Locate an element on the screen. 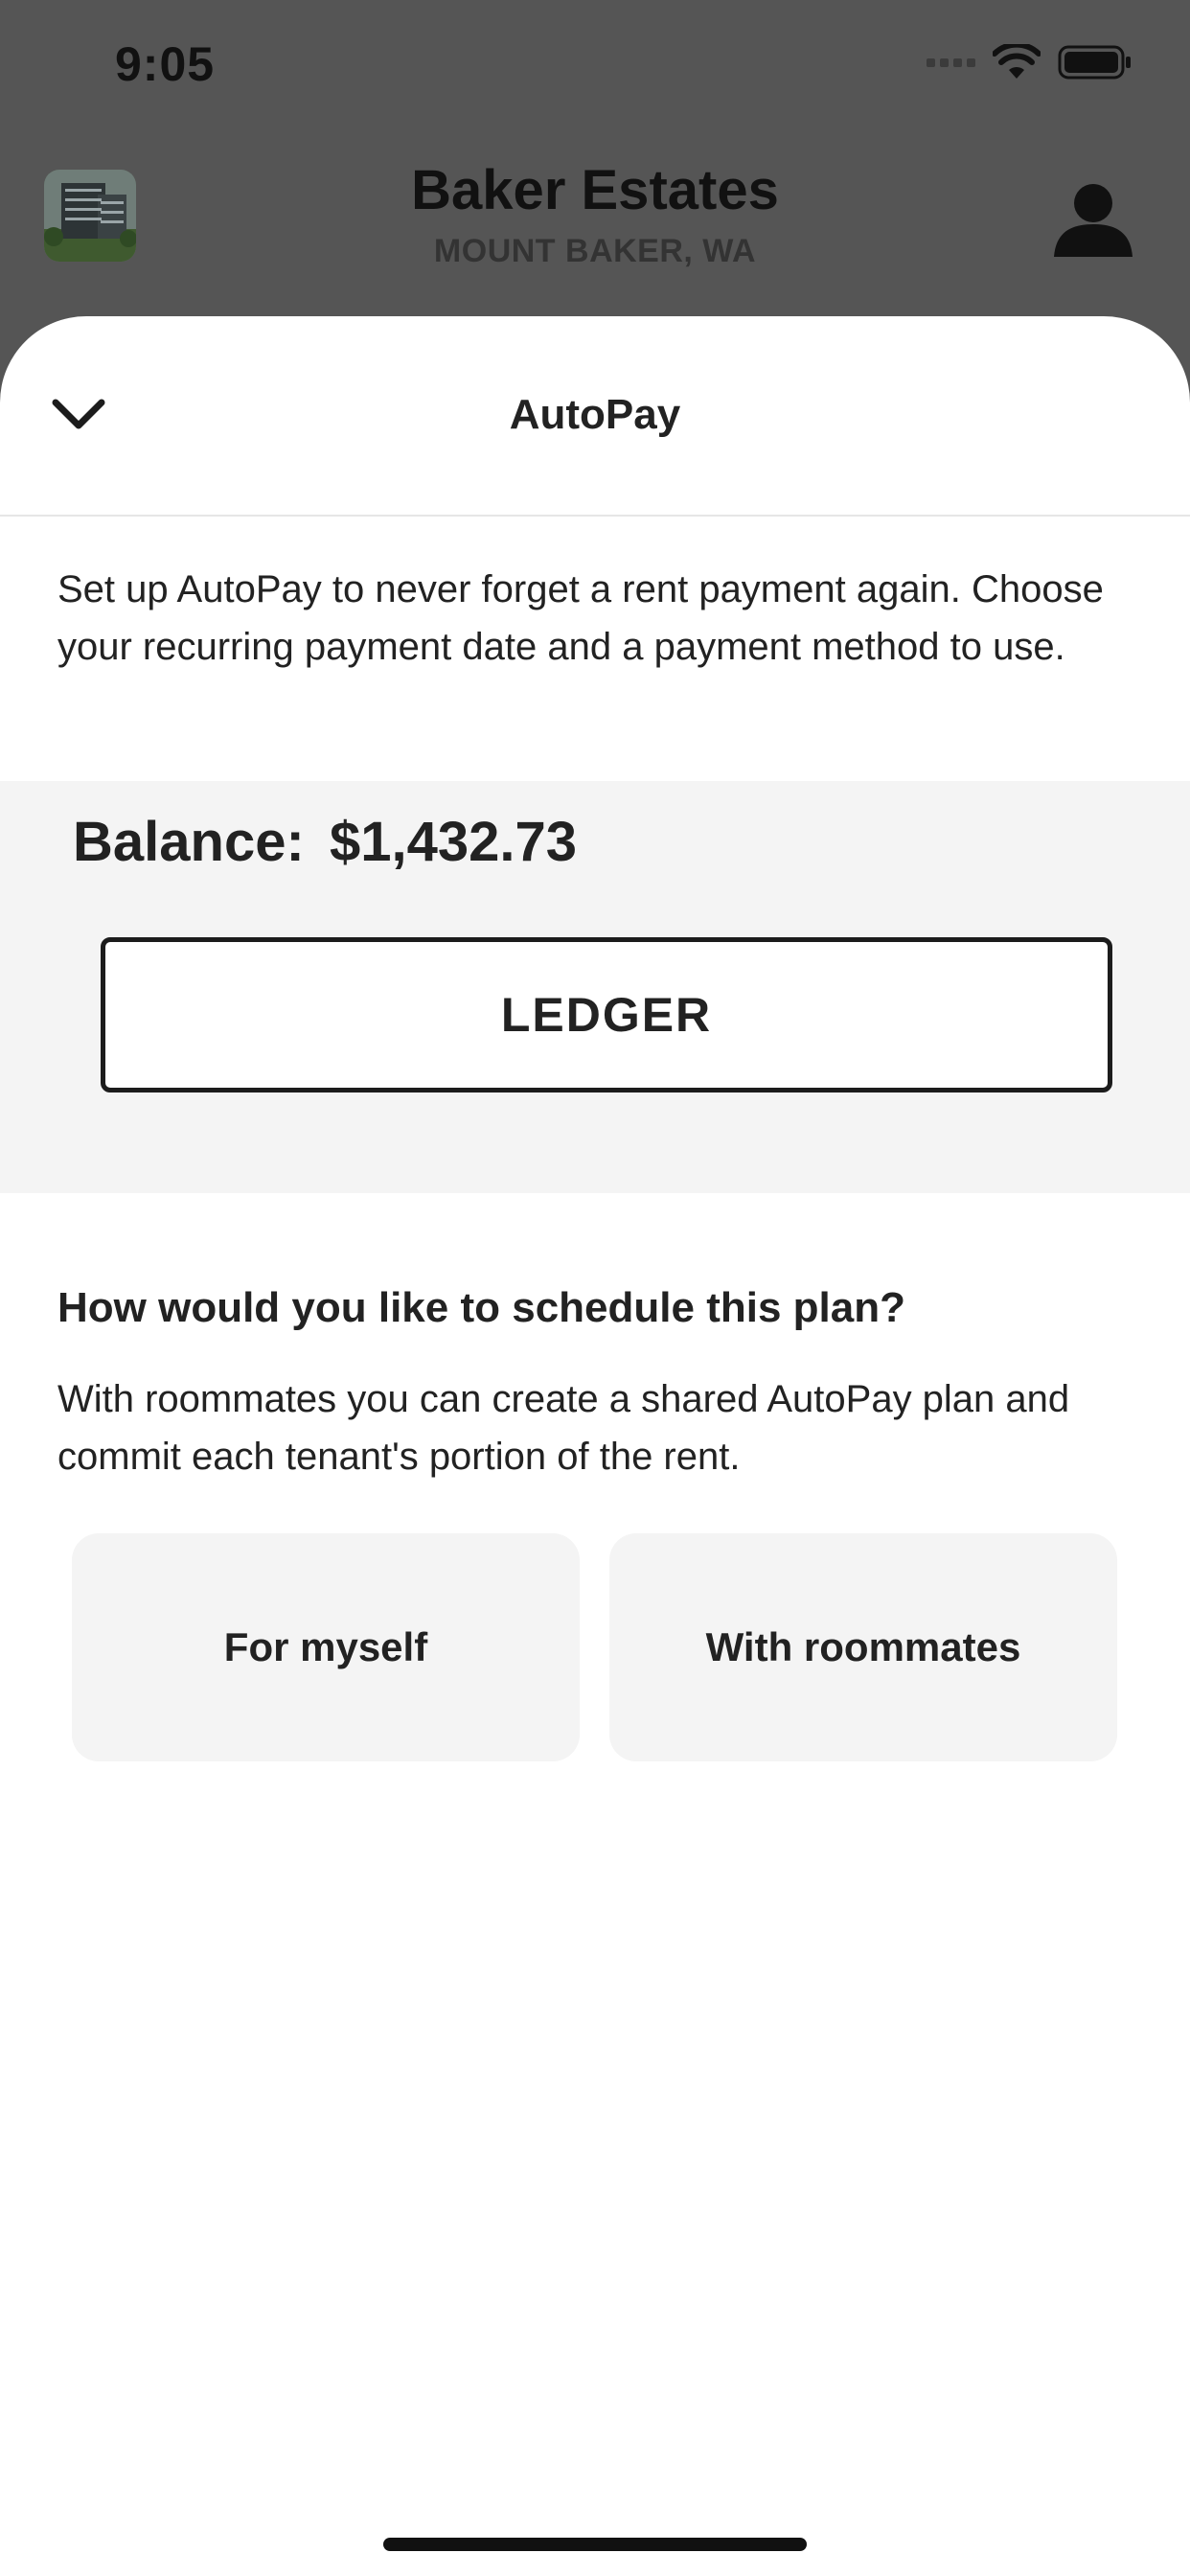 The image size is (1190, 2576). property-name: Baker Estates is located at coordinates (595, 190).